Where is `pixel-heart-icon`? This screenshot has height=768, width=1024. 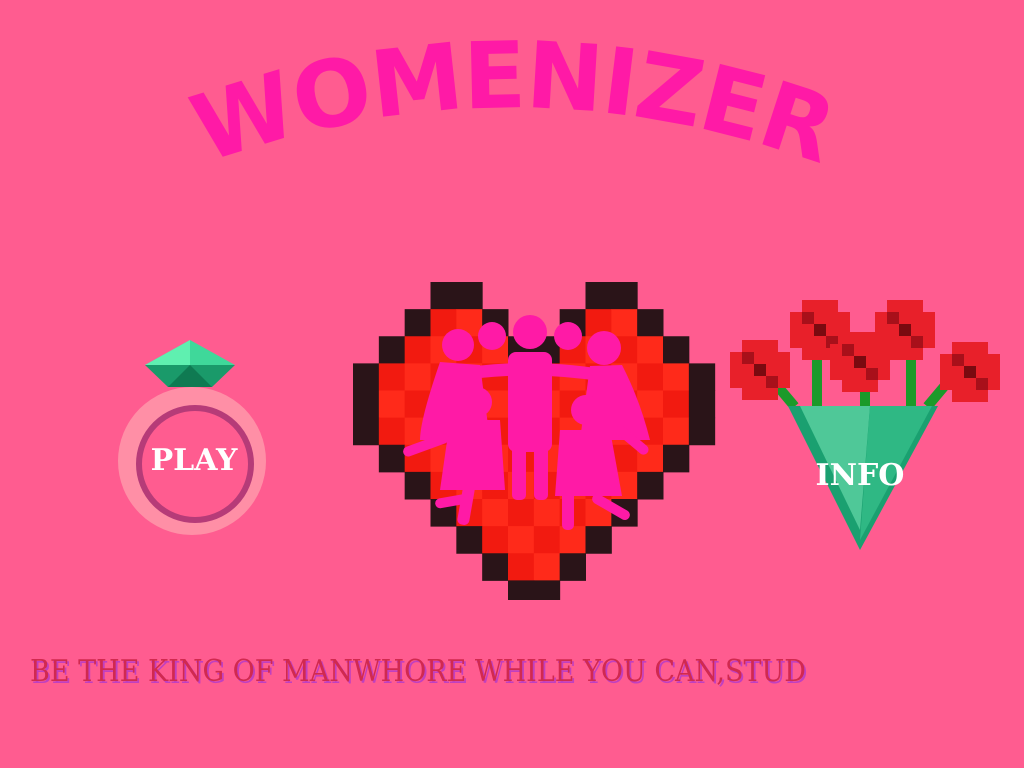
pixel-heart-icon is located at coordinates (534, 441).